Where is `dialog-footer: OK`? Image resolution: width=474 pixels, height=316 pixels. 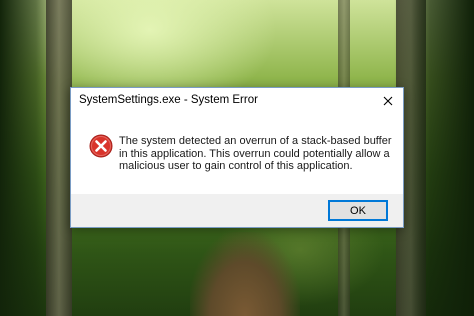
dialog-footer: OK is located at coordinates (237, 210).